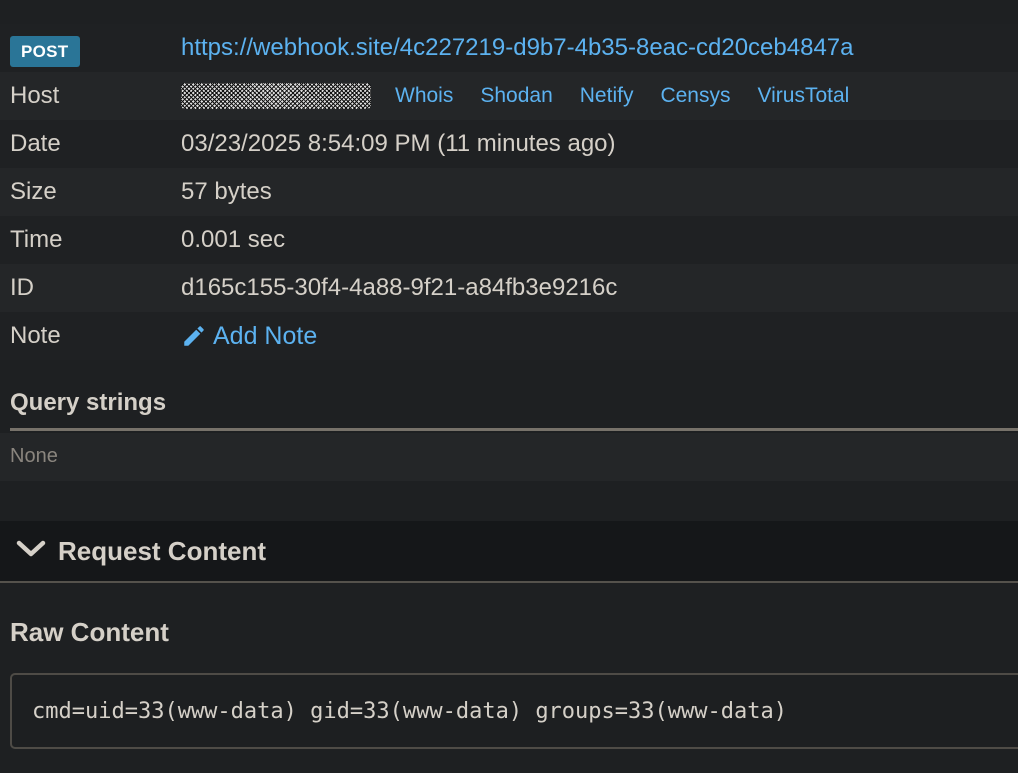 The height and width of the screenshot is (773, 1018). Describe the element at coordinates (398, 143) in the screenshot. I see `date-value: 03/23/2025 8:54:09 PM (11 minutes ago)` at that location.